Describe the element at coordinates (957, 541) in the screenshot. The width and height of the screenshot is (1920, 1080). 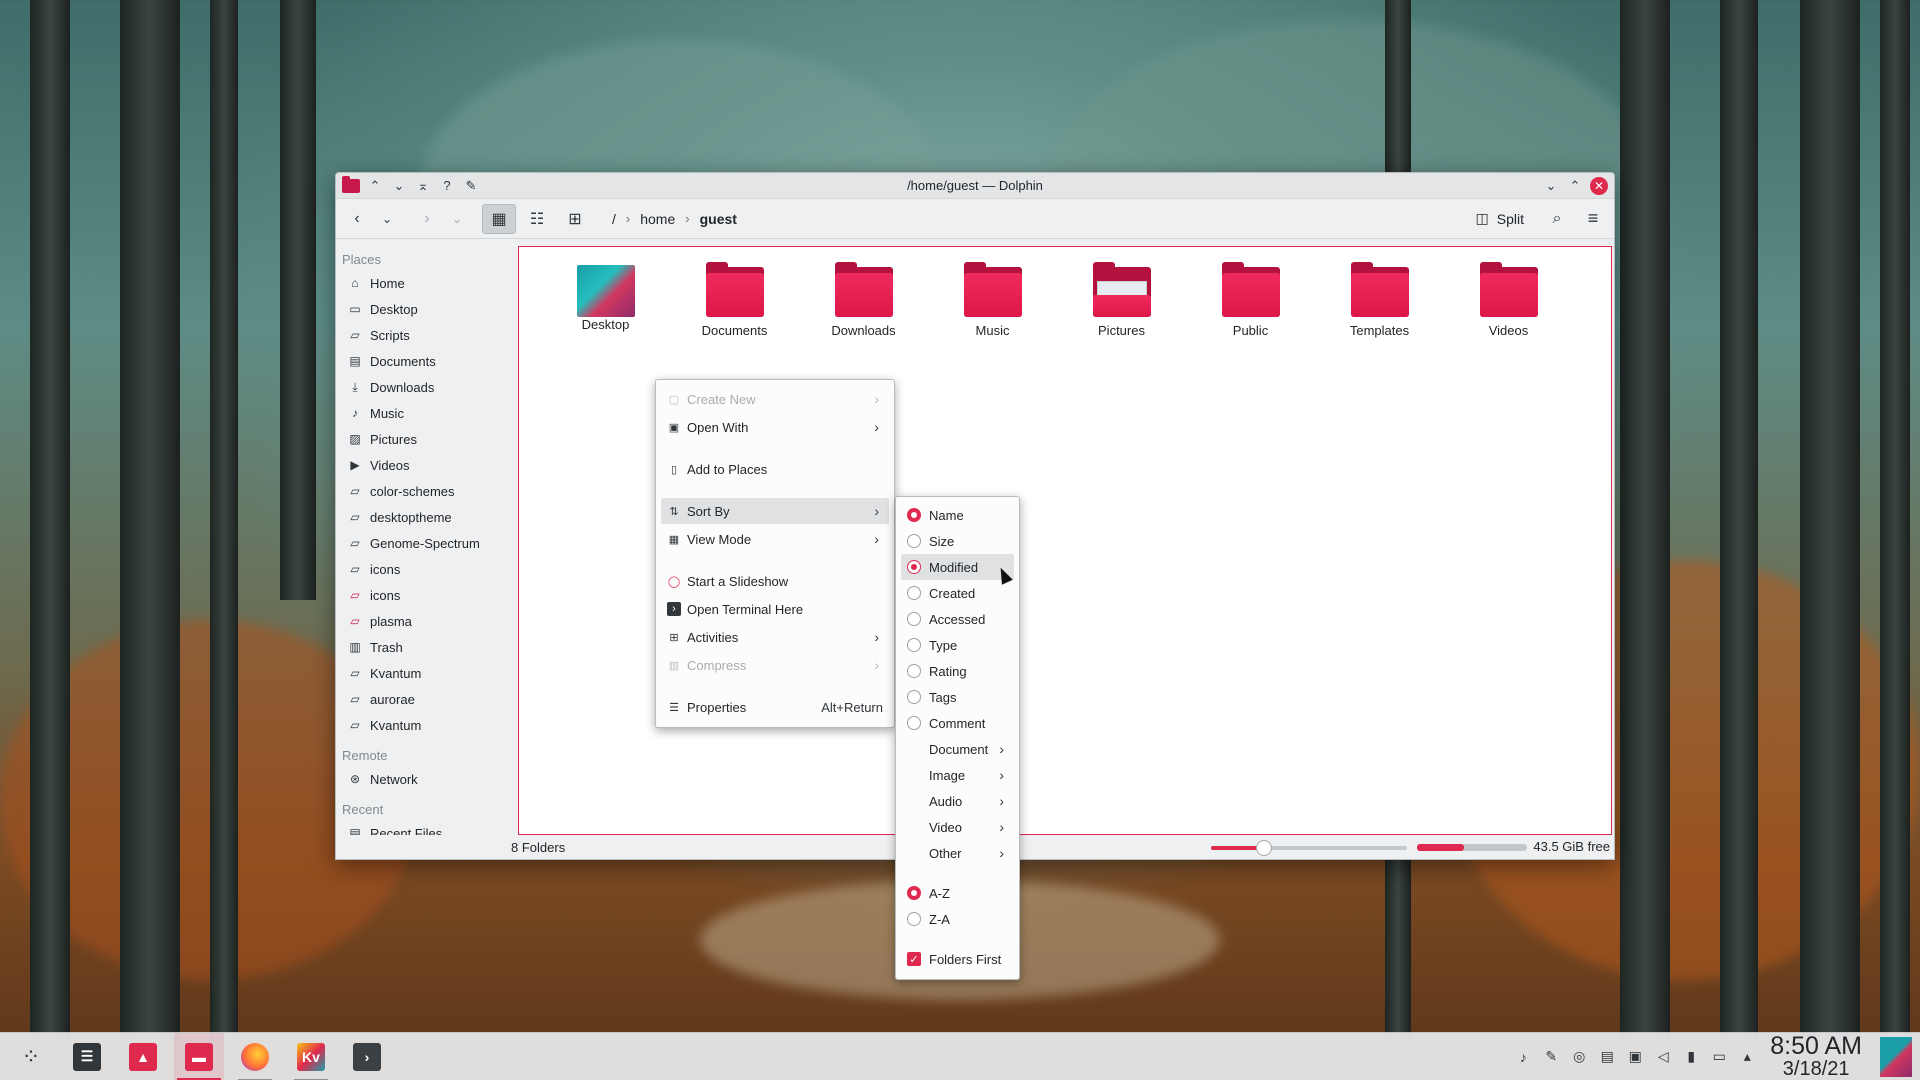
I see `sort-size: Size` at that location.